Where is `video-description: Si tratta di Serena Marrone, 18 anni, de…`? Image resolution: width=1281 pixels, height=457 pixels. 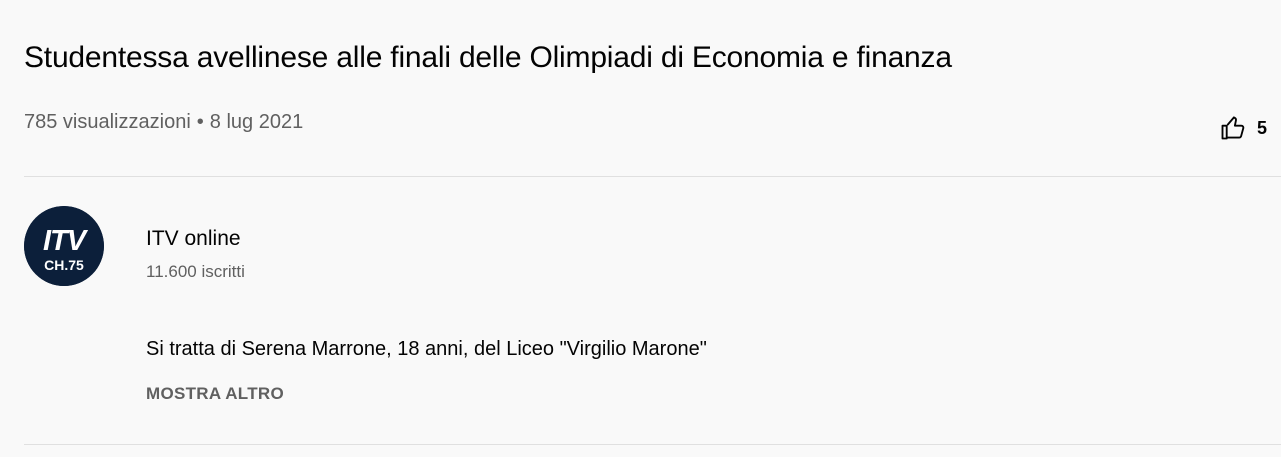 video-description: Si tratta di Serena Marrone, 18 anni, de… is located at coordinates (426, 349).